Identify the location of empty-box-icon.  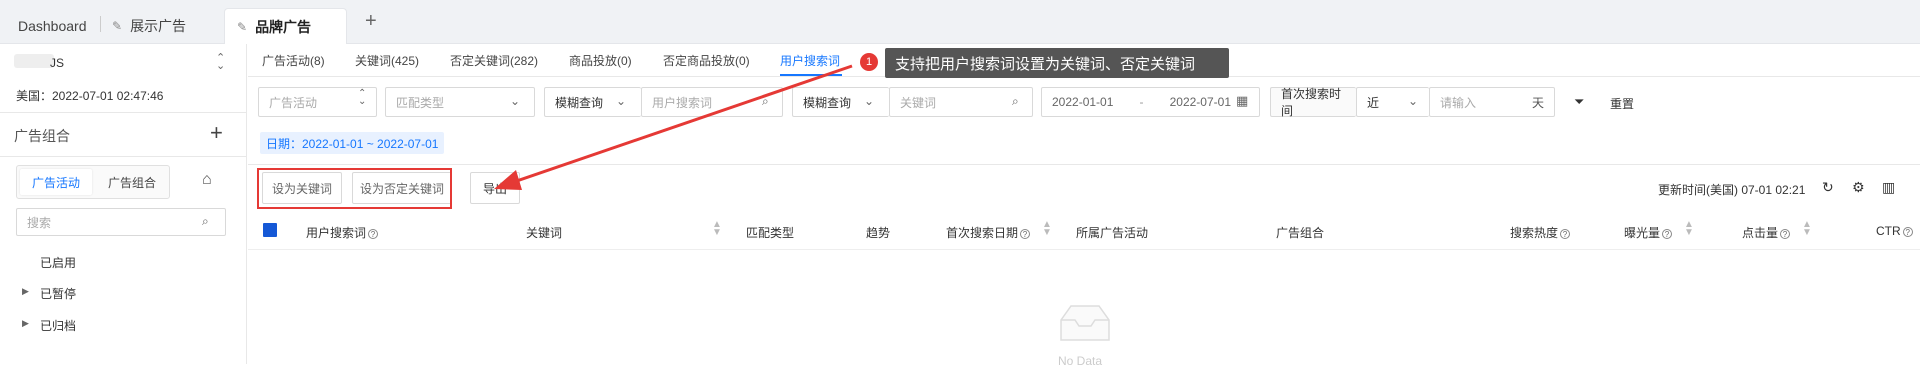
(1085, 323).